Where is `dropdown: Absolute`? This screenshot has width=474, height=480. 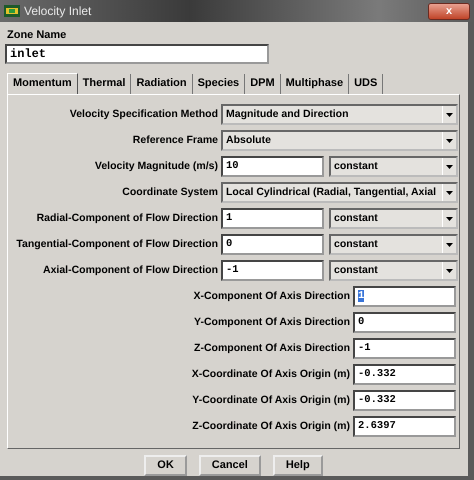 dropdown: Absolute is located at coordinates (339, 140).